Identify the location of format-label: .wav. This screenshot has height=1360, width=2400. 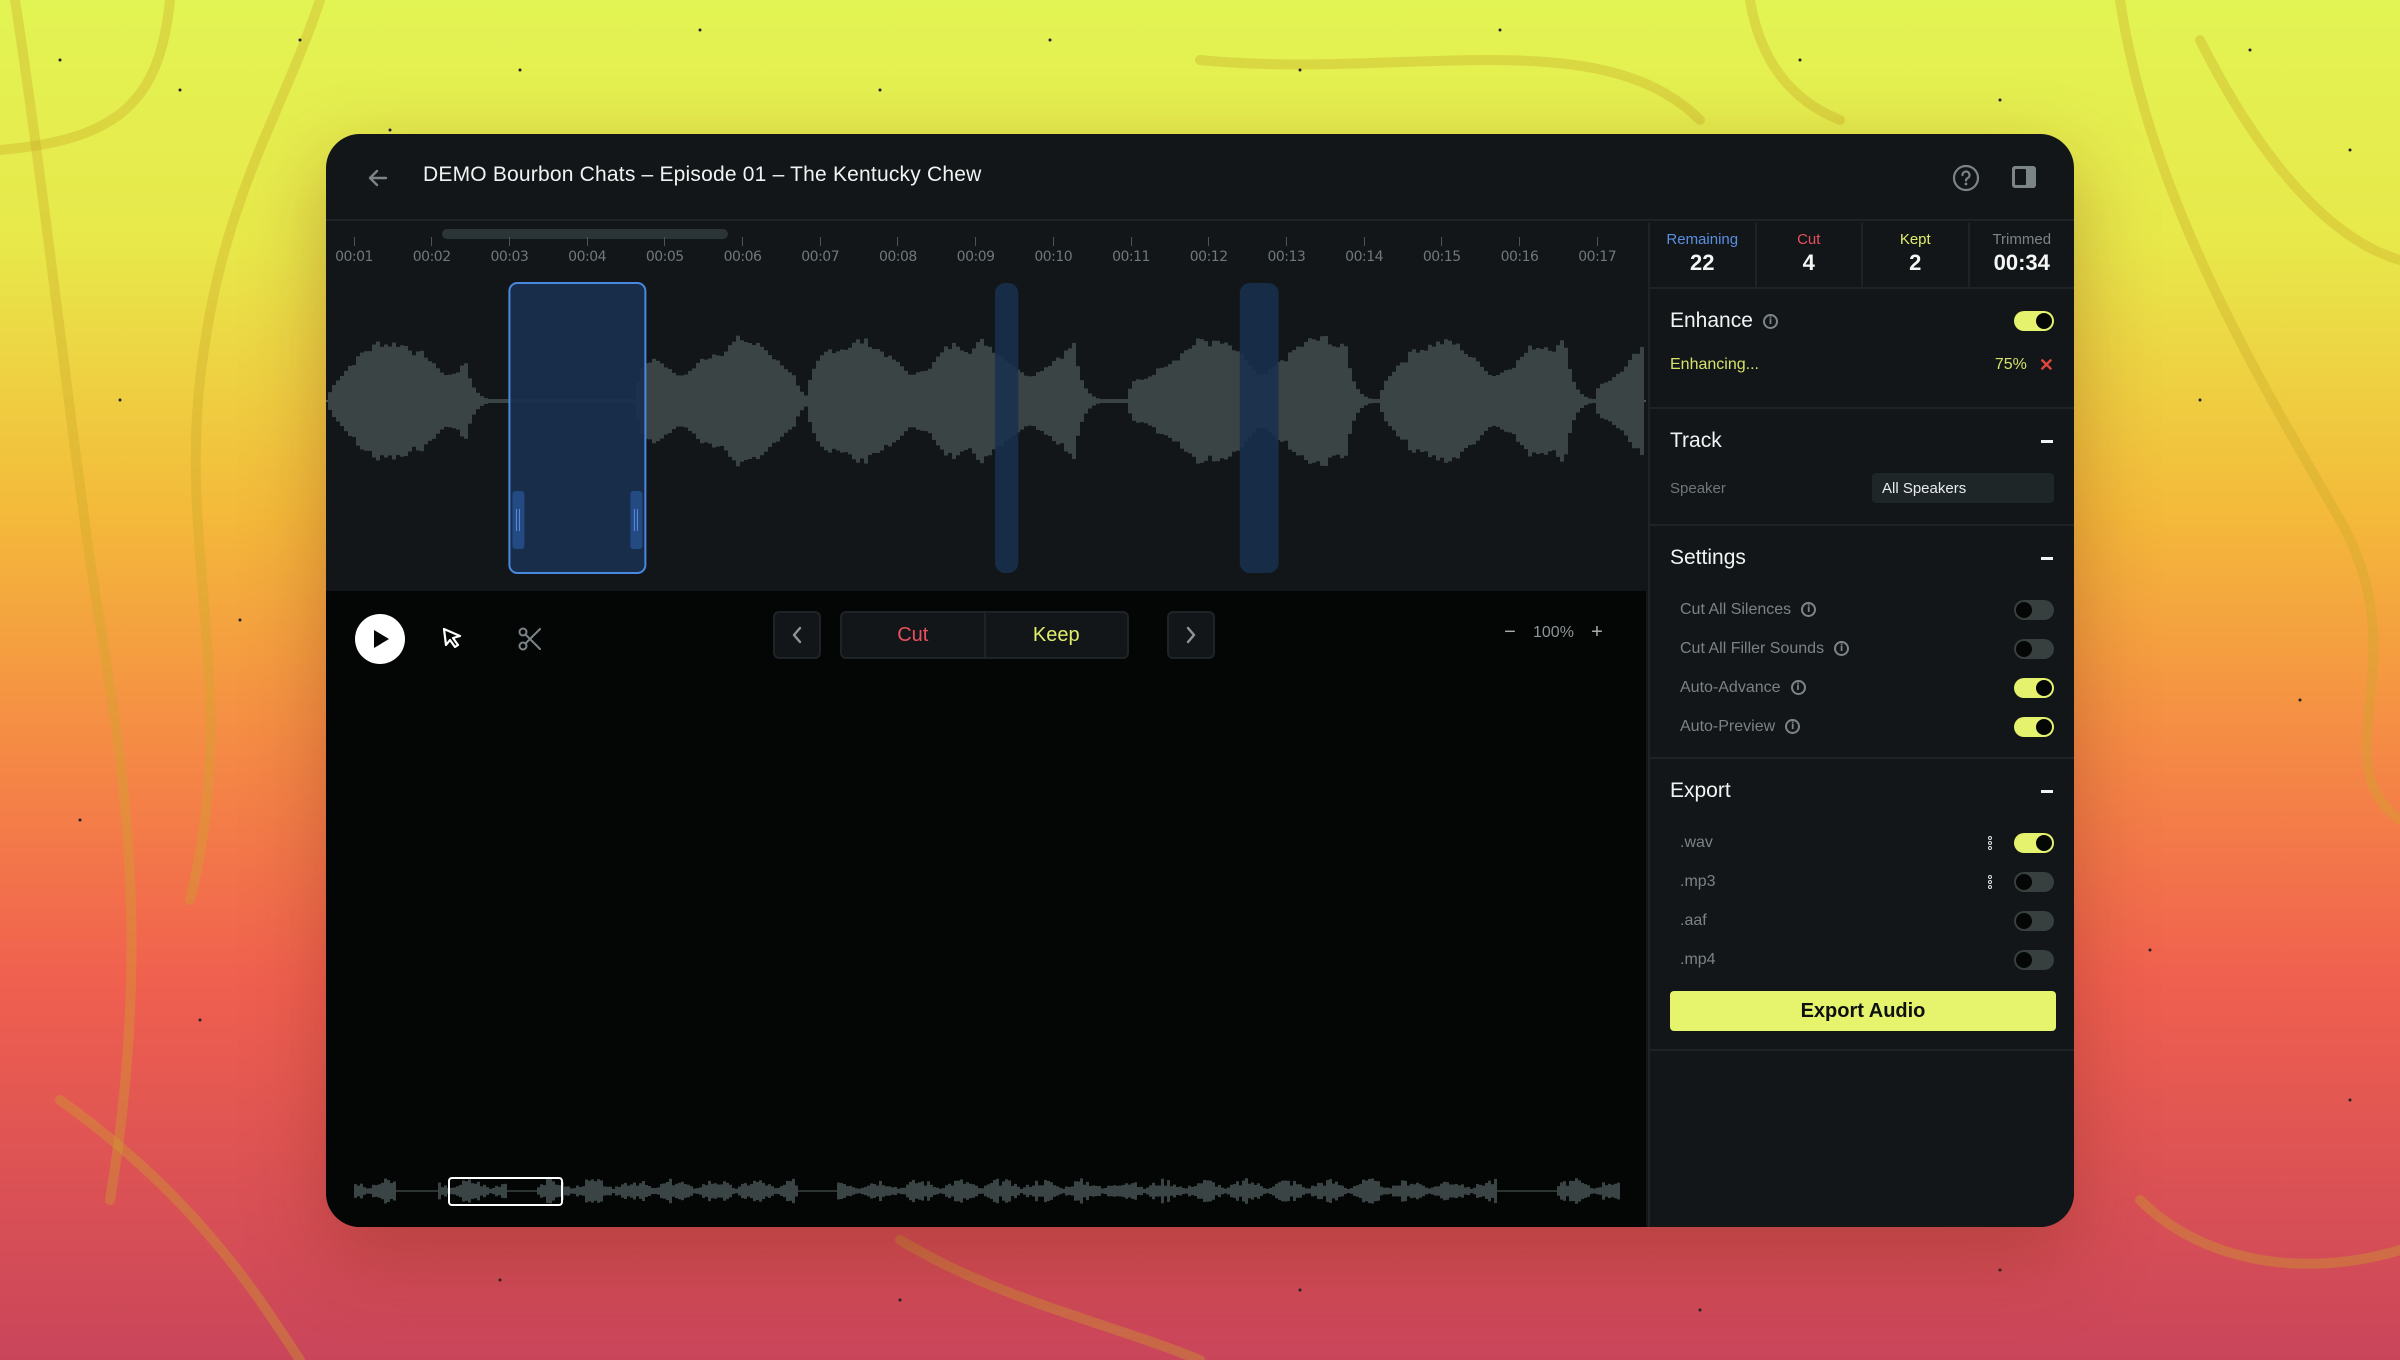
(1696, 842).